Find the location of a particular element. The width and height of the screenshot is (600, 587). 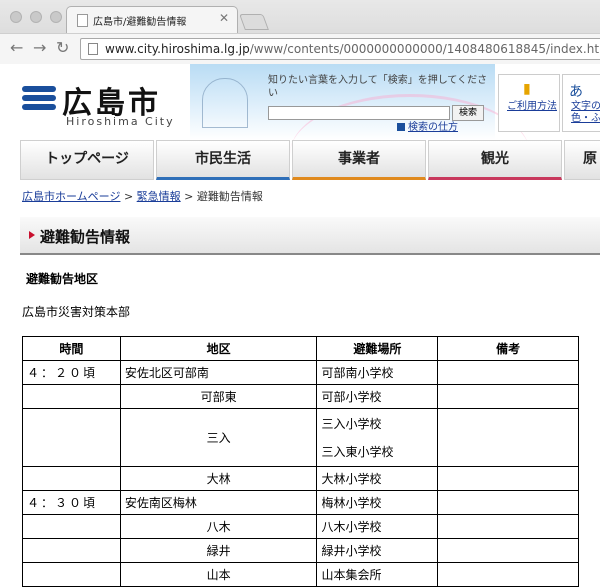

area-cell: 山本 is located at coordinates (218, 574).